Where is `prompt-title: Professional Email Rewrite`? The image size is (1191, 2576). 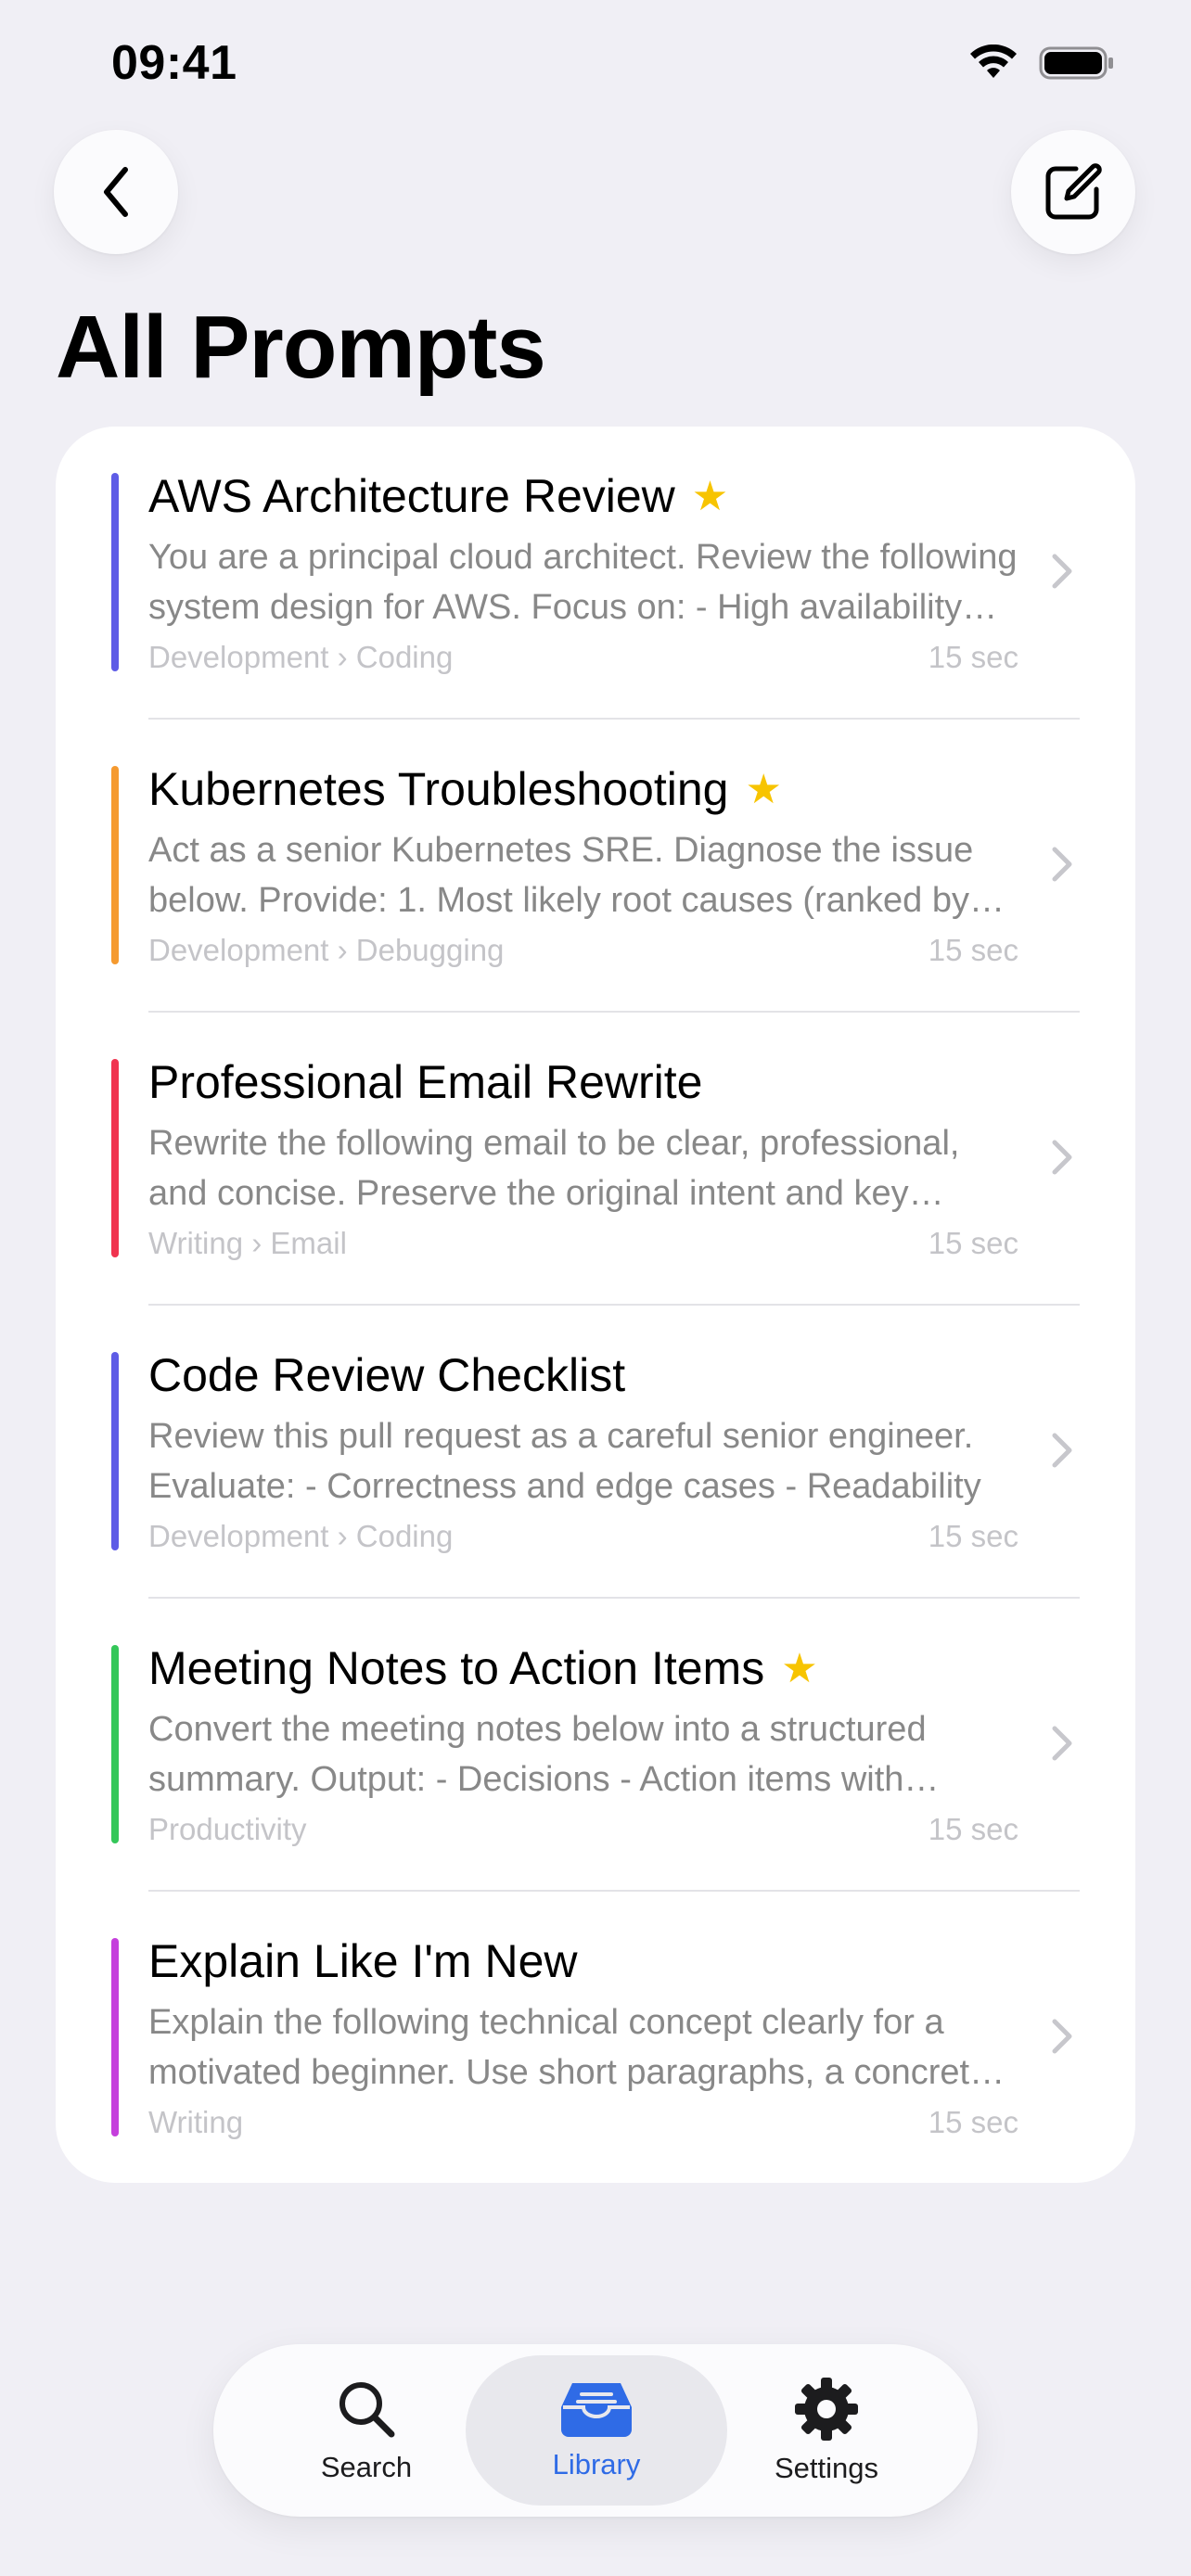 prompt-title: Professional Email Rewrite is located at coordinates (425, 1082).